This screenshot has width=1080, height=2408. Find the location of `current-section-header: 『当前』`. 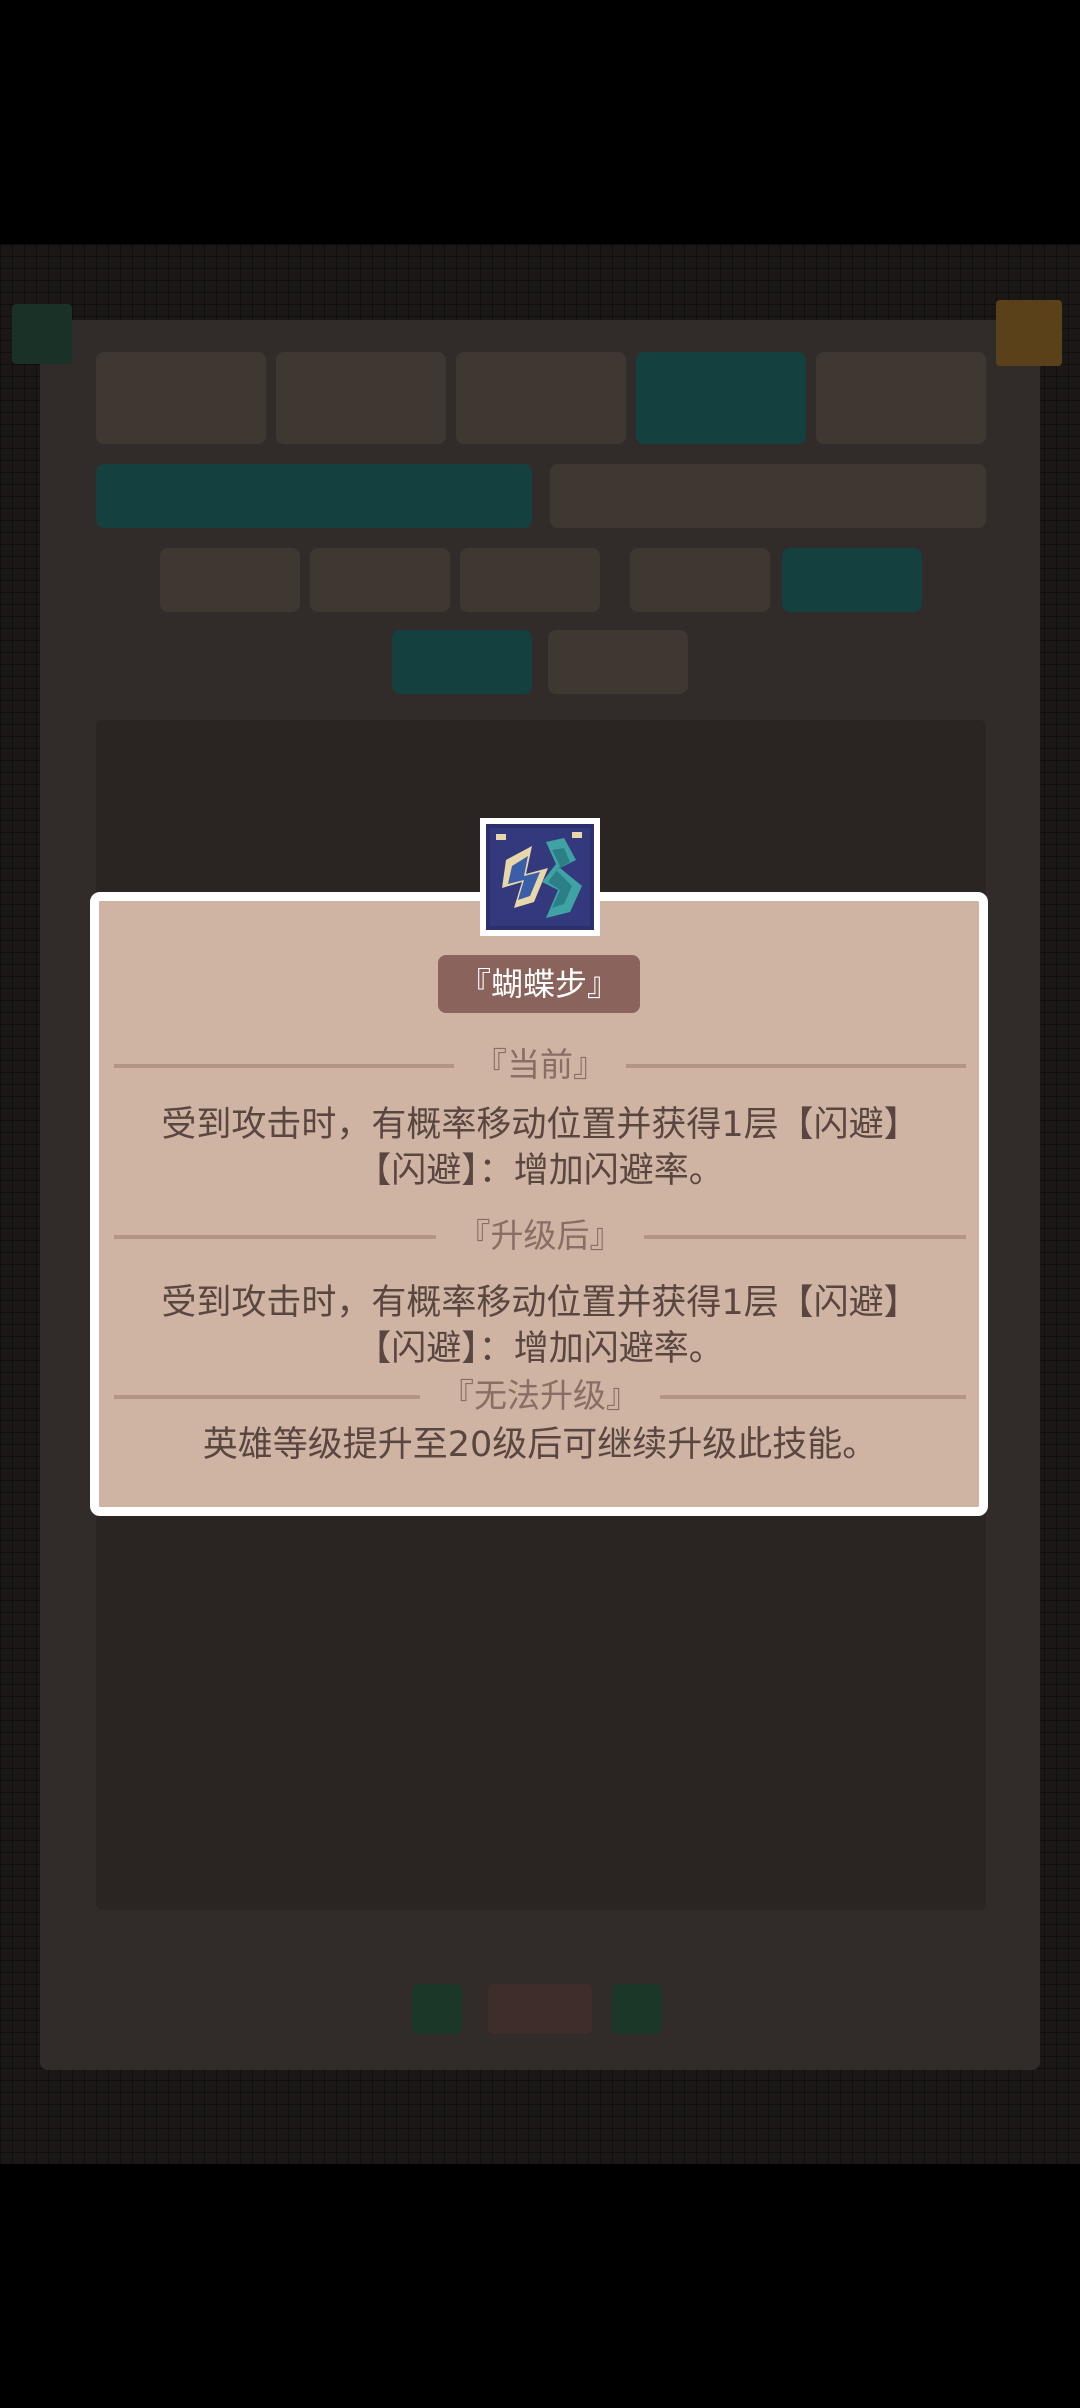

current-section-header: 『当前』 is located at coordinates (540, 1065).